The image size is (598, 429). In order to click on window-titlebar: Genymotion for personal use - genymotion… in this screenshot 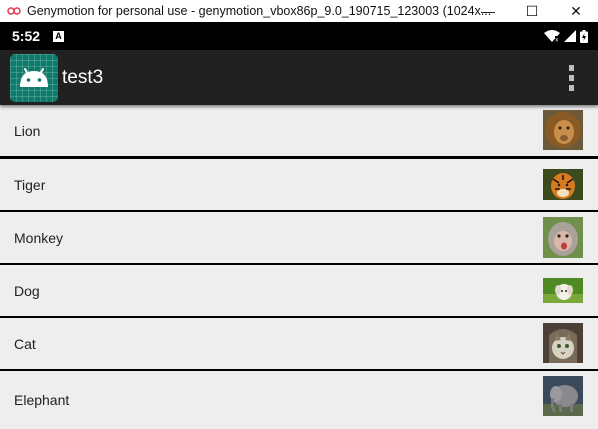, I will do `click(299, 11)`.